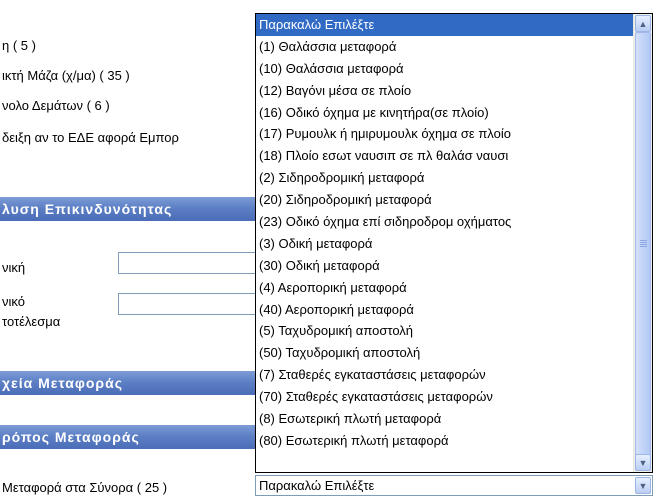 The height and width of the screenshot is (497, 654). I want to click on field-label-packages-total: νολο Δεμάτων ( 6 ), so click(56, 105).